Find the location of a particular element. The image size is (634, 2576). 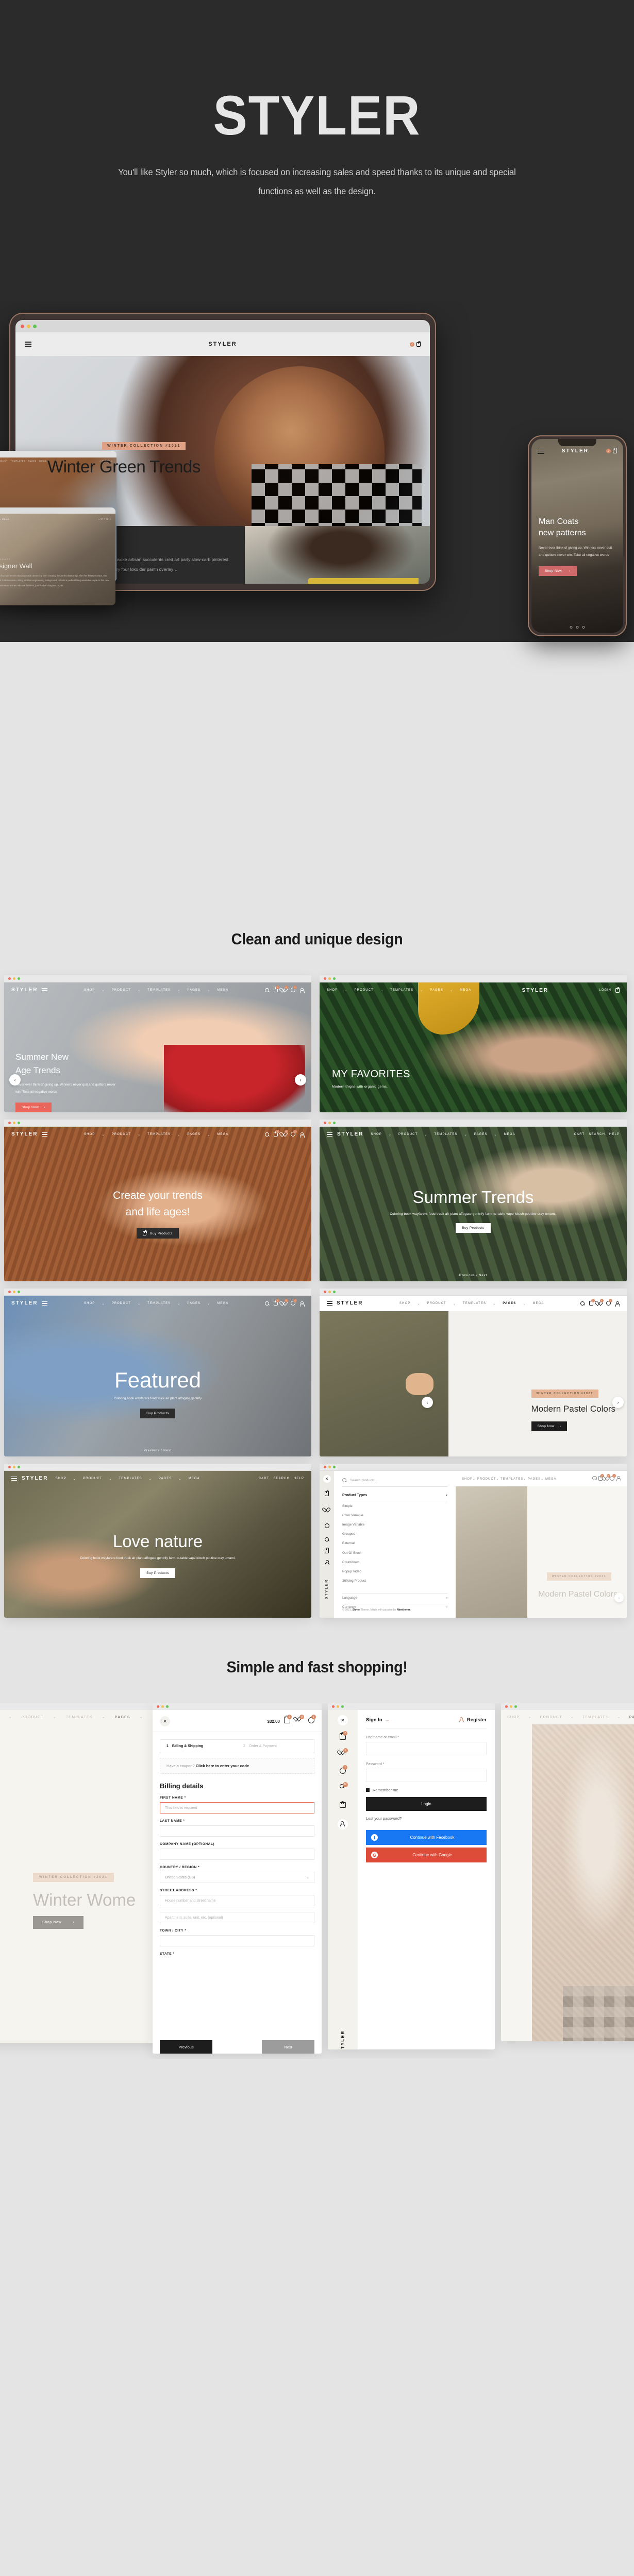

filter-item: External is located at coordinates (395, 1543).